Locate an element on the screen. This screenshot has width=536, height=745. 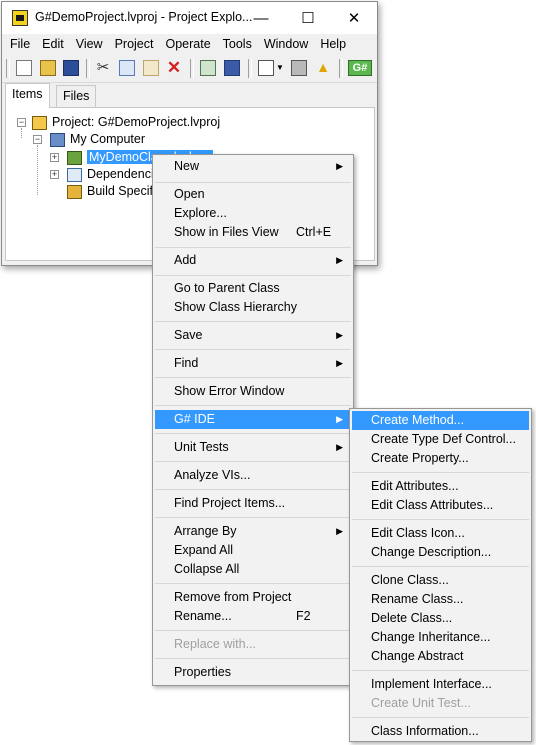
tab-files: Files is located at coordinates (76, 96).